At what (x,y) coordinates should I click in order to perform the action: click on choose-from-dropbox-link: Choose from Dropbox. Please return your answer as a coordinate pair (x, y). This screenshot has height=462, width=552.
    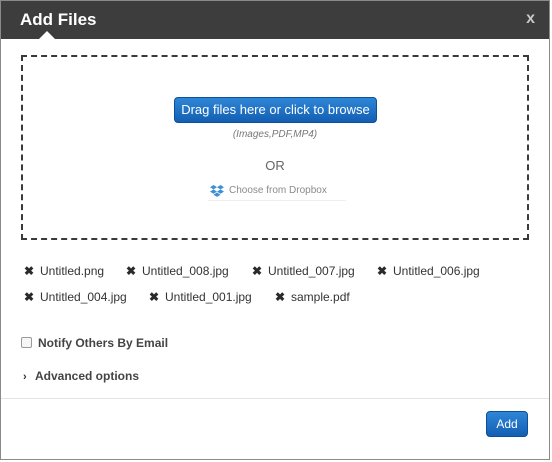
    Looking at the image, I should click on (277, 191).